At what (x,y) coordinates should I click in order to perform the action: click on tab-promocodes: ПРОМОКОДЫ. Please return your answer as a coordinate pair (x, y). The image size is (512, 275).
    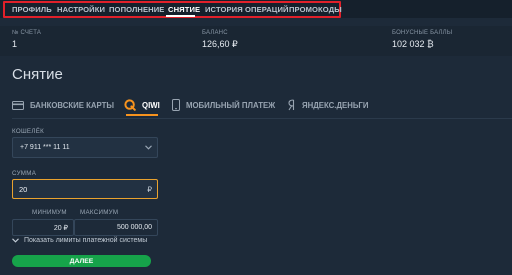
    Looking at the image, I should click on (315, 9).